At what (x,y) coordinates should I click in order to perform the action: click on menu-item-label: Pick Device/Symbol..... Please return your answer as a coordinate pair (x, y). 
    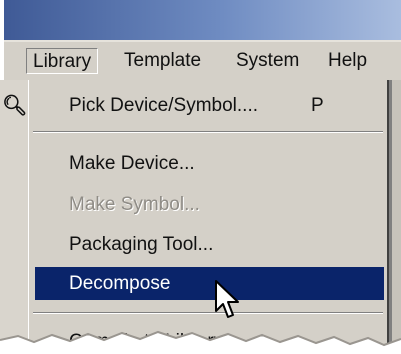
    Looking at the image, I should click on (163, 105).